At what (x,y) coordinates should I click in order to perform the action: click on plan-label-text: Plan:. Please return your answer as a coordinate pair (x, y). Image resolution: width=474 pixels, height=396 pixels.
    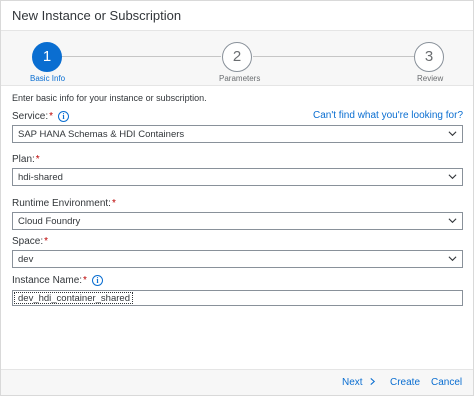
    Looking at the image, I should click on (23, 159).